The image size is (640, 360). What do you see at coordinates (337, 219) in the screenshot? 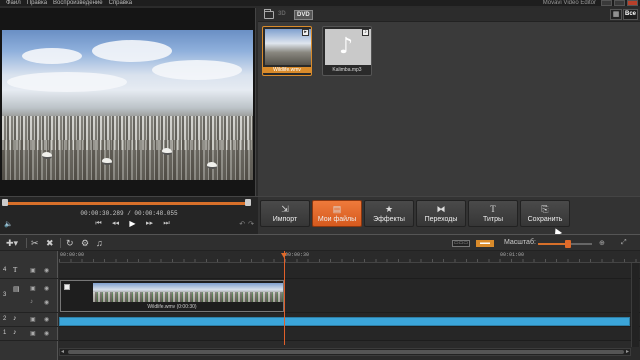
I see `my-files-label: Мои файлы` at bounding box center [337, 219].